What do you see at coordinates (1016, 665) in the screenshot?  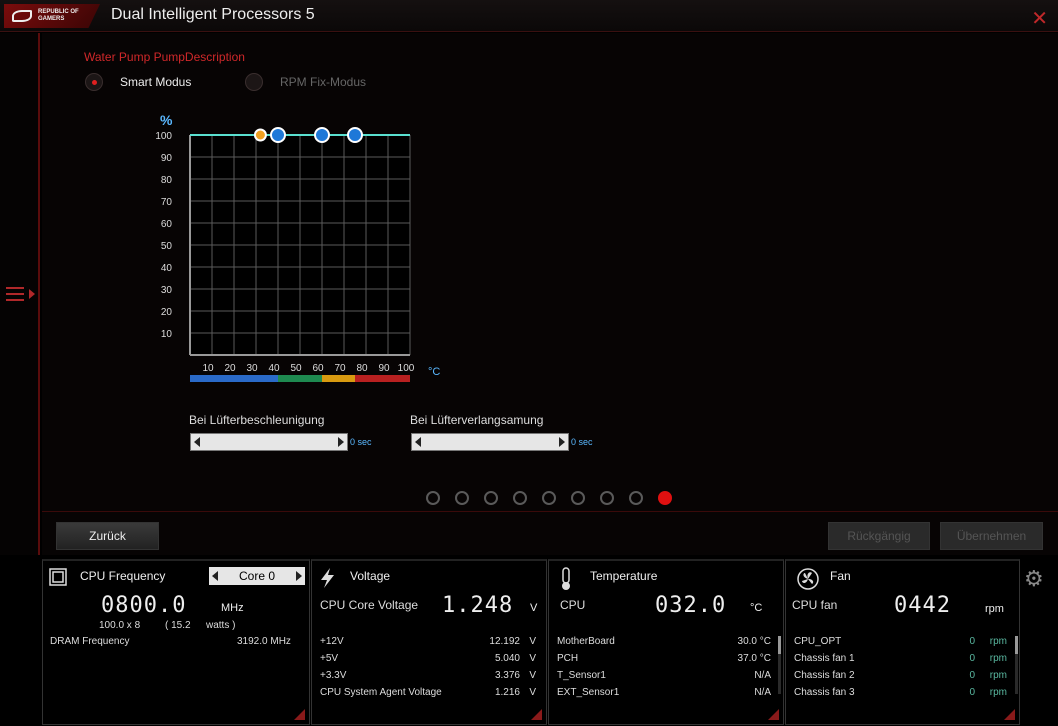 I see `fan-scrollbar` at bounding box center [1016, 665].